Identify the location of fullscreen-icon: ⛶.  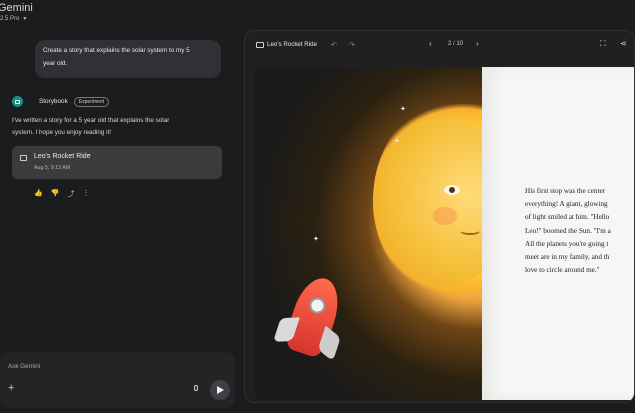
(603, 44).